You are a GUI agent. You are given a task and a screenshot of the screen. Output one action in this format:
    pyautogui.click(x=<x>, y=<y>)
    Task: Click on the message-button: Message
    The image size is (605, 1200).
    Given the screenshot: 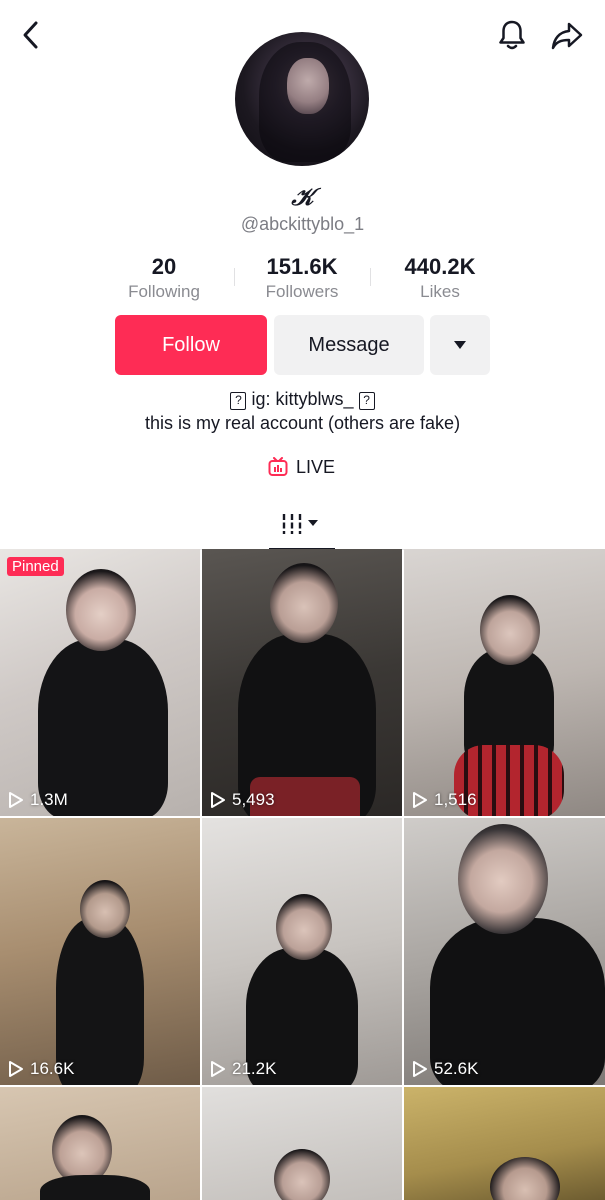 What is the action you would take?
    pyautogui.click(x=349, y=345)
    